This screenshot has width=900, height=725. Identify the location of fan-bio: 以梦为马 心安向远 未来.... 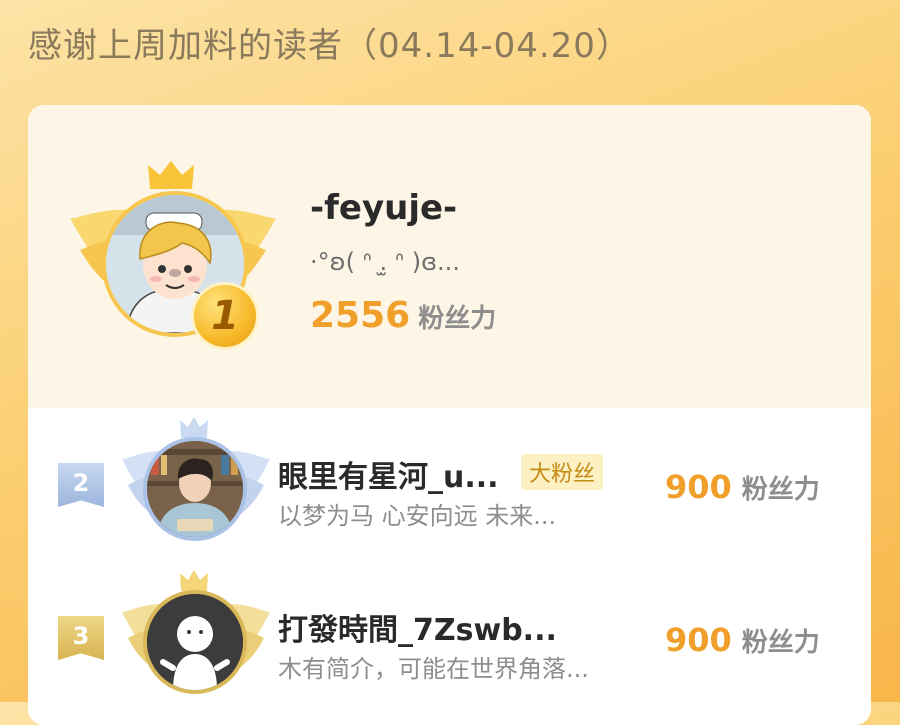
(417, 516).